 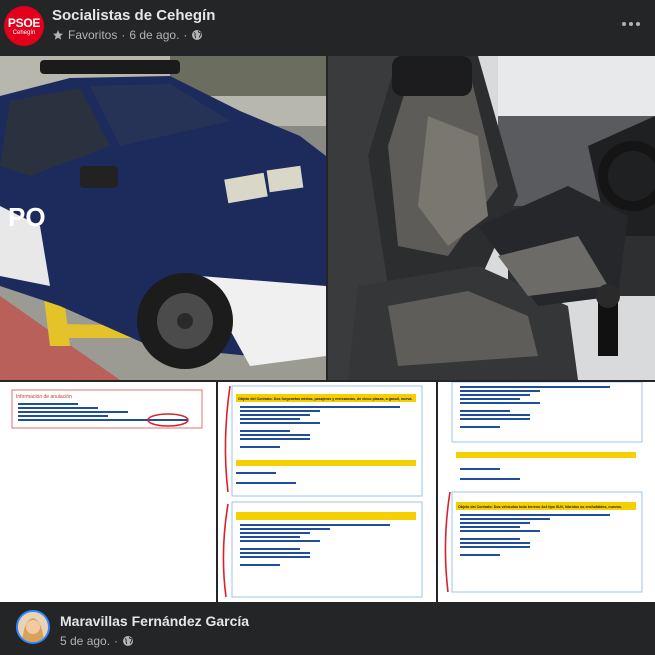 What do you see at coordinates (133, 15) in the screenshot?
I see `page-name-link: Socialistas de Cehegín` at bounding box center [133, 15].